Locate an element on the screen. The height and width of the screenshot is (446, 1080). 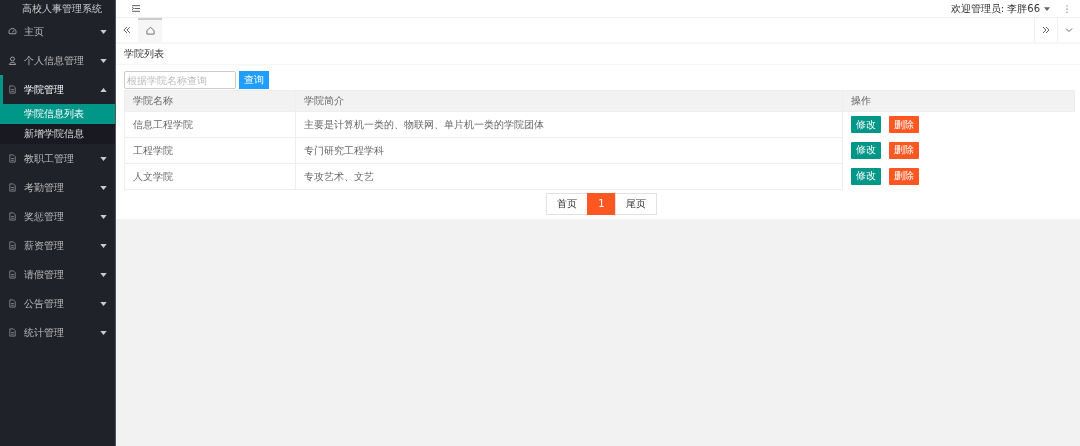
table-cell: 人文学院 is located at coordinates (210, 176).